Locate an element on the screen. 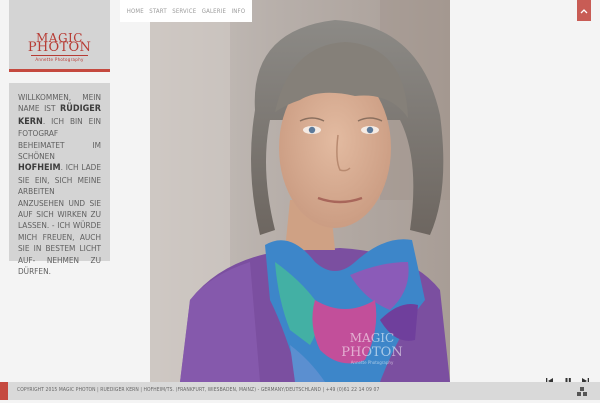  grid-icon is located at coordinates (582, 391).